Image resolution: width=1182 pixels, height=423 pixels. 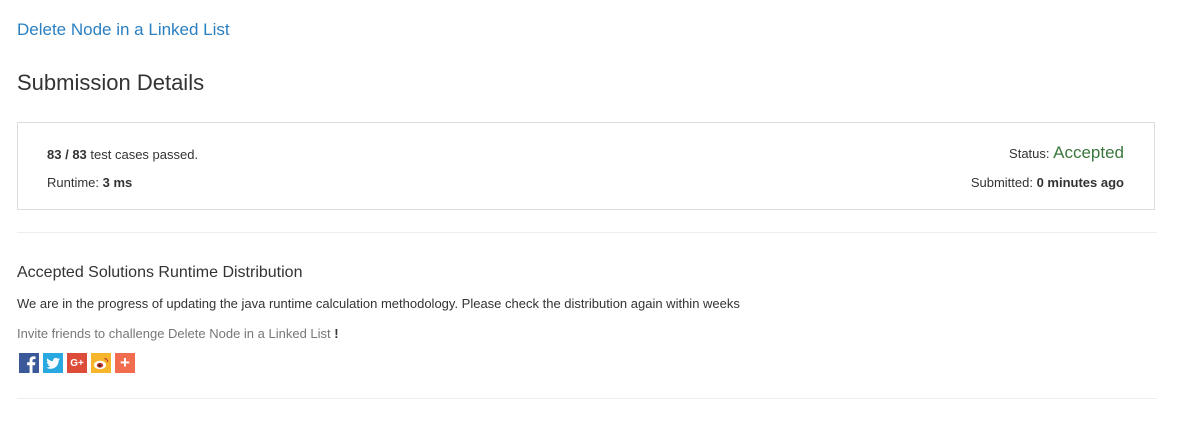 What do you see at coordinates (160, 272) in the screenshot?
I see `distribution-title: Accepted Solutions Runtime Distribution` at bounding box center [160, 272].